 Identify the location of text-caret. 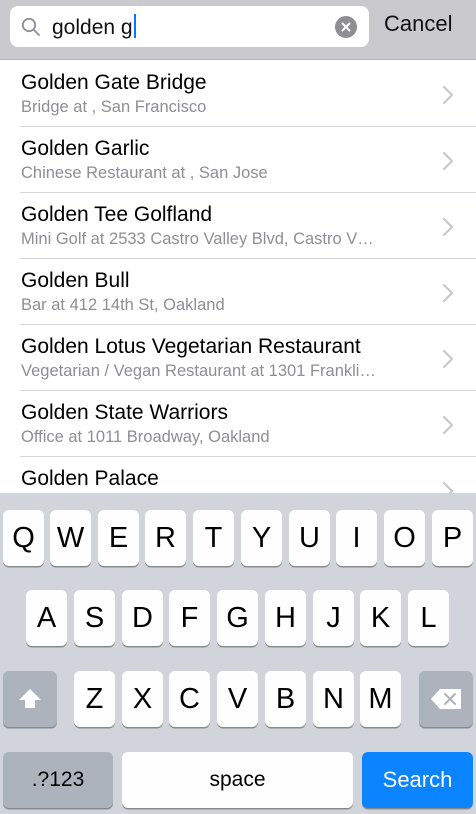
(134, 26).